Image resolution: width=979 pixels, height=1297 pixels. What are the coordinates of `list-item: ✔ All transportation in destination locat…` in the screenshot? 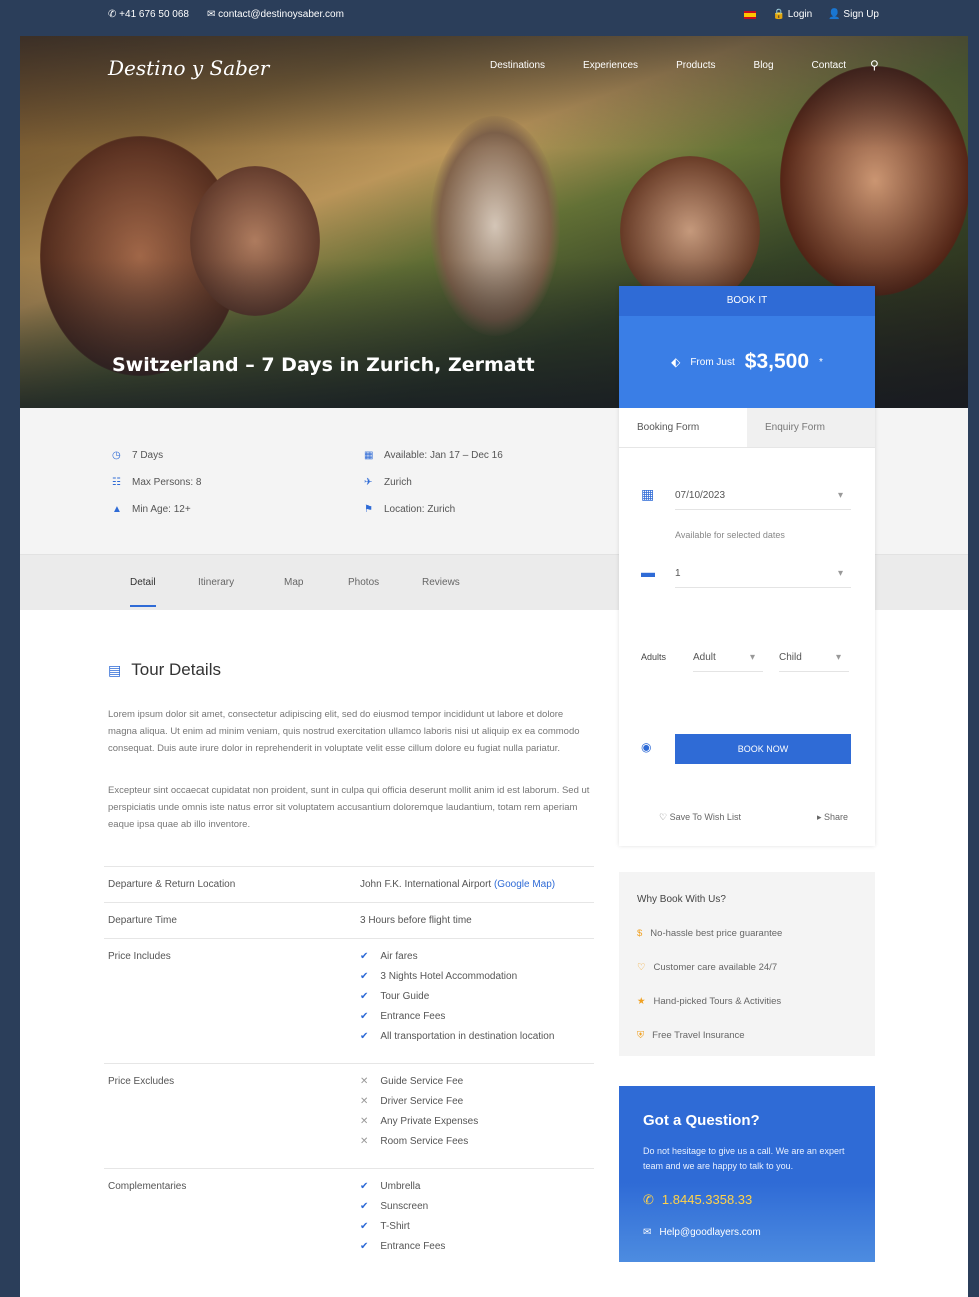 It's located at (457, 1036).